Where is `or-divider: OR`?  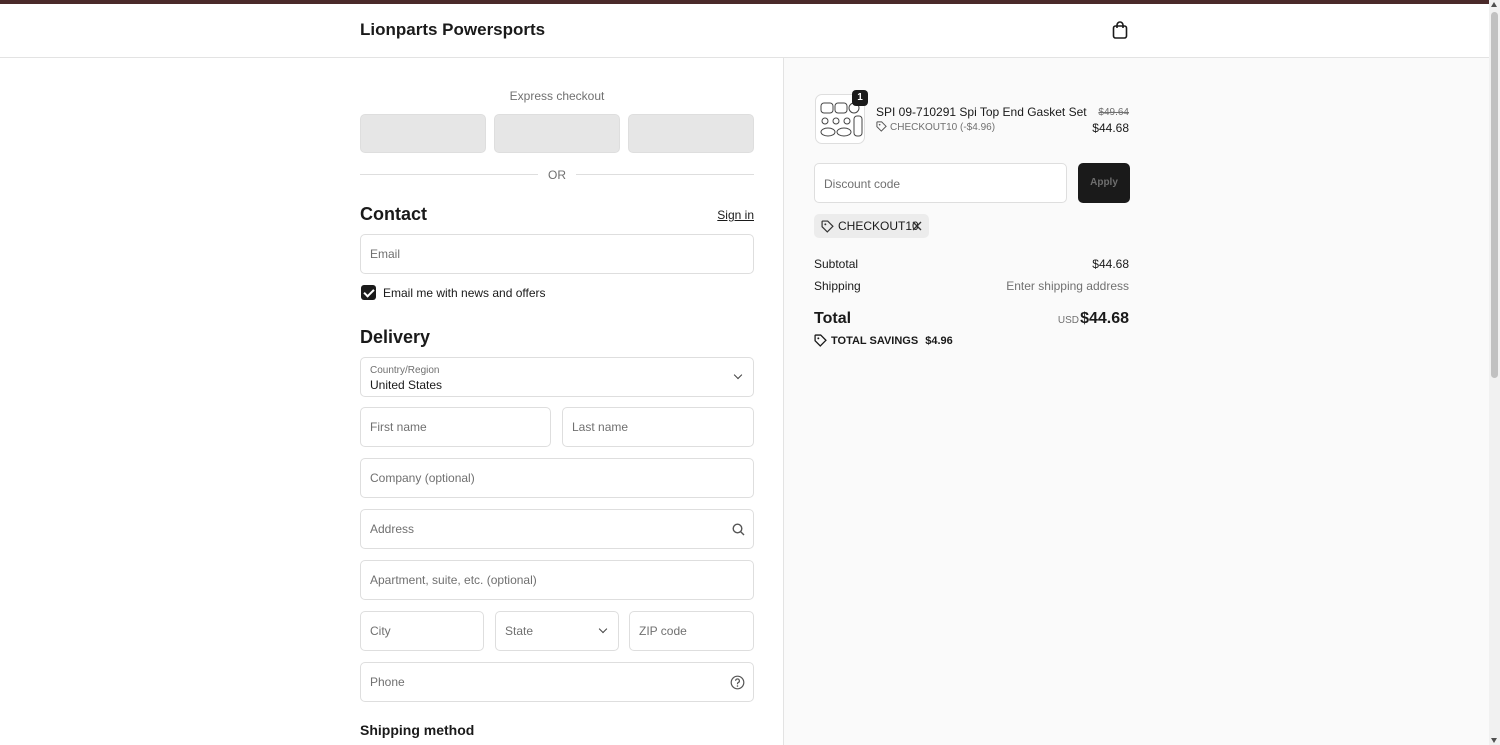 or-divider: OR is located at coordinates (557, 175).